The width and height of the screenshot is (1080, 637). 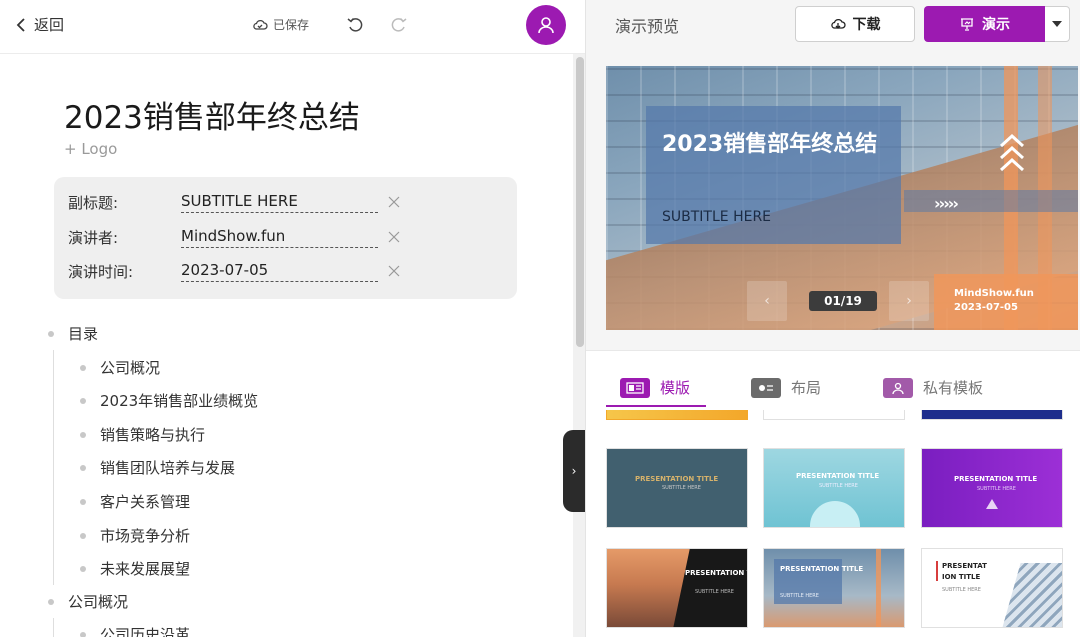 I want to click on editor-scrollbar-thumb, so click(x=580, y=202).